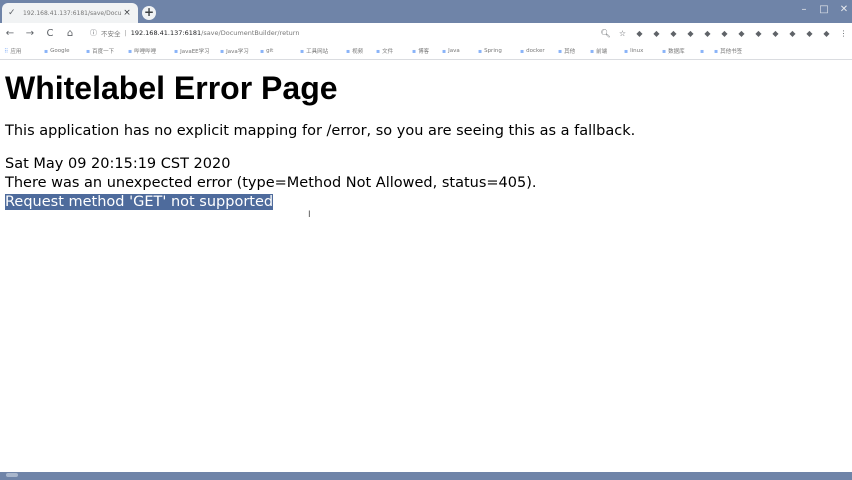  I want to click on bookmark-item: ▪ 数据库, so click(681, 51).